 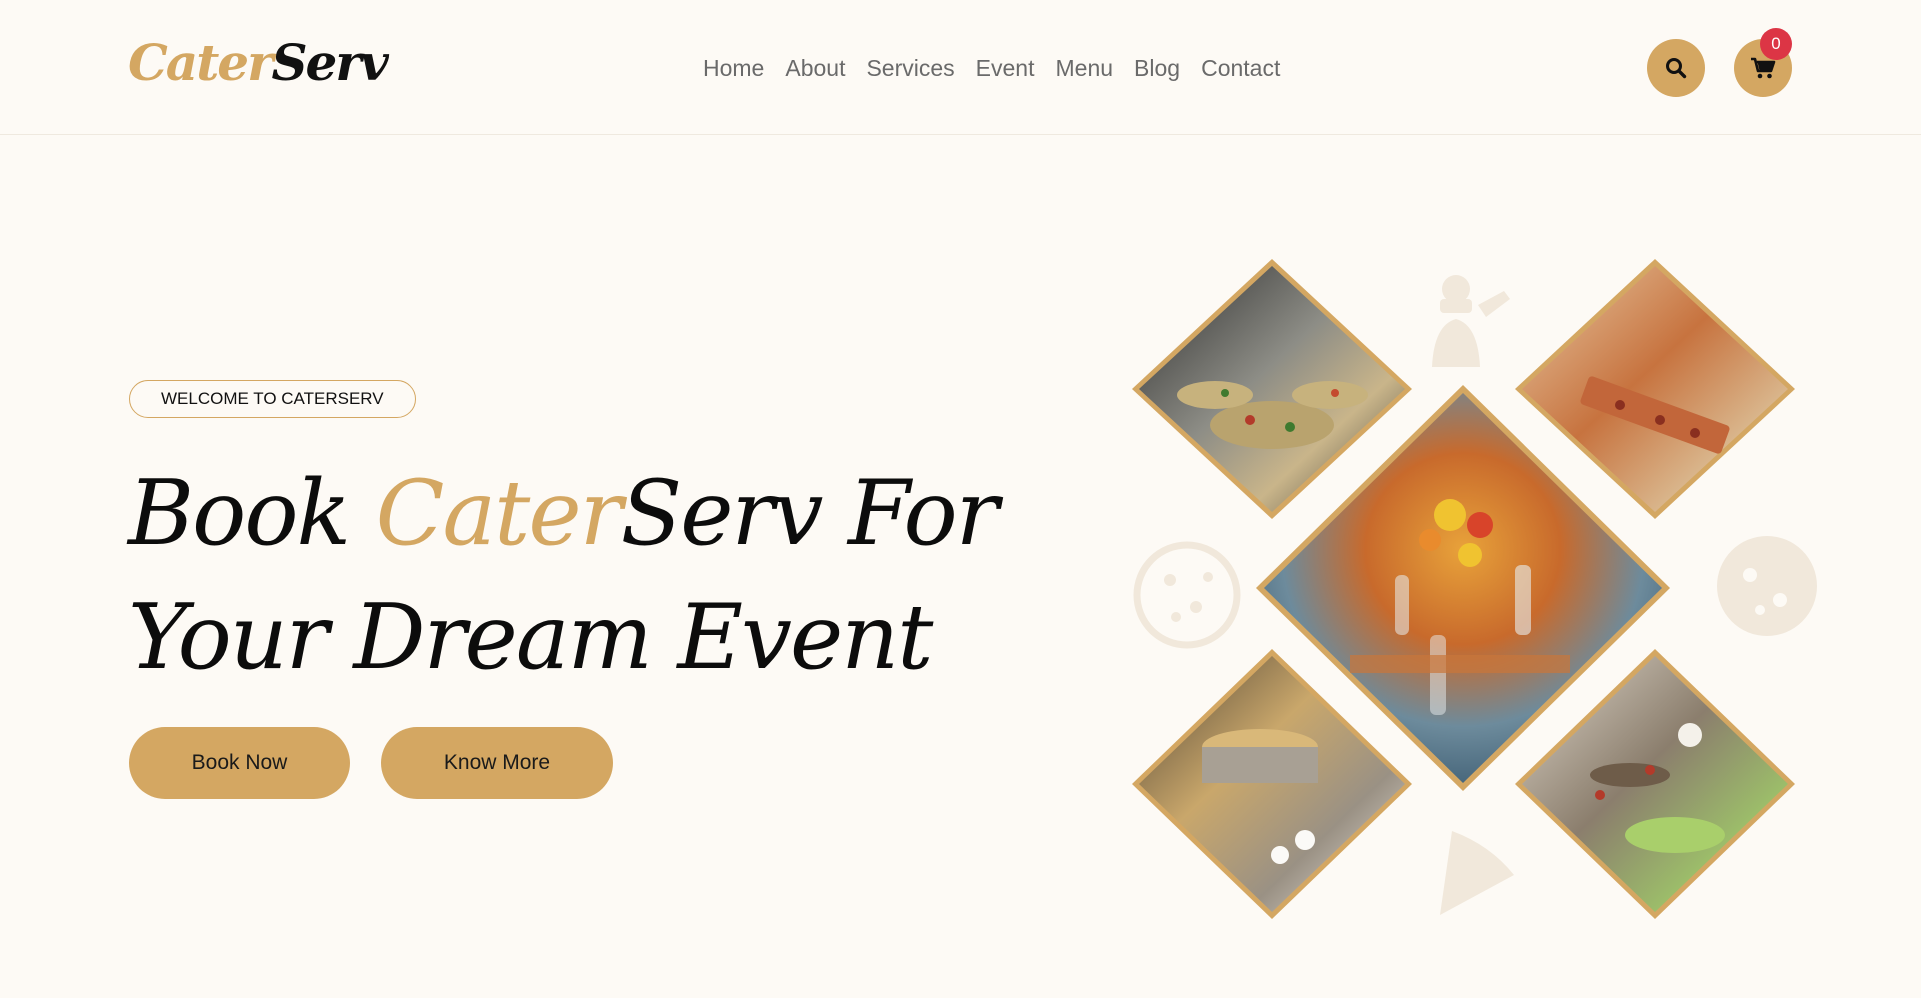 What do you see at coordinates (1471, 321) in the screenshot?
I see `chef-icon` at bounding box center [1471, 321].